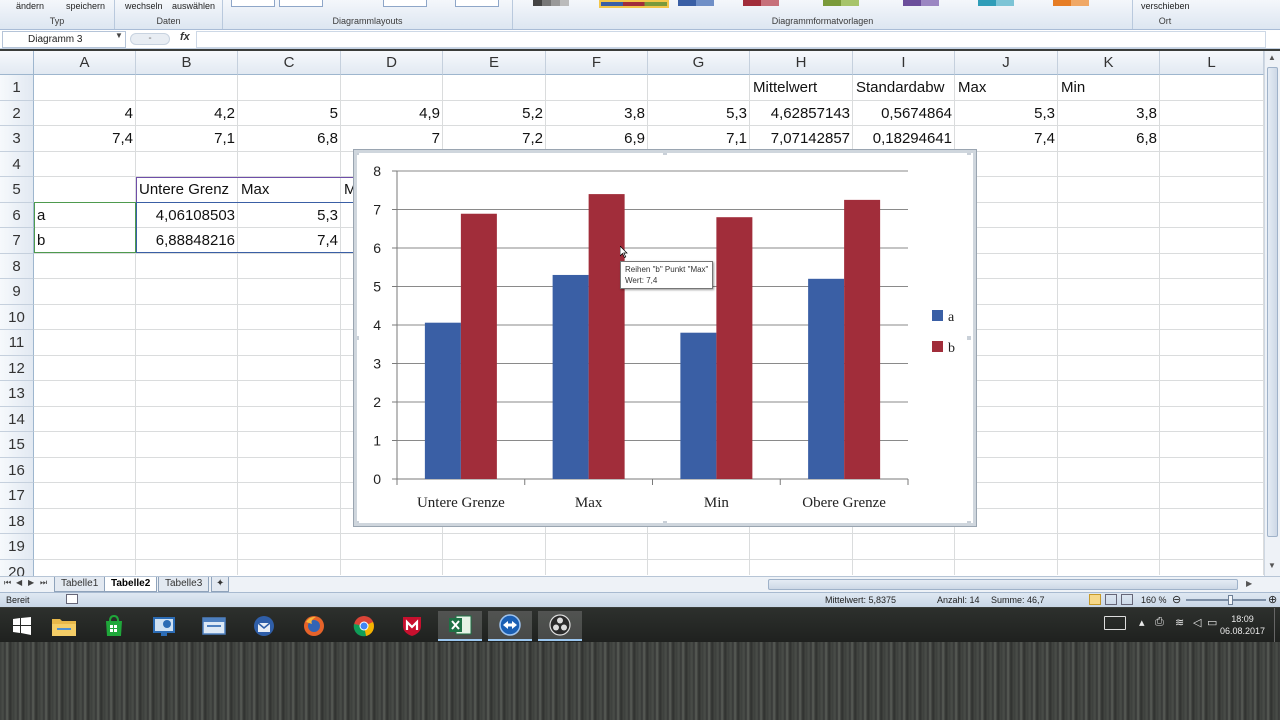  Describe the element at coordinates (1006, 113) in the screenshot. I see `cell-j2: 5,3` at that location.